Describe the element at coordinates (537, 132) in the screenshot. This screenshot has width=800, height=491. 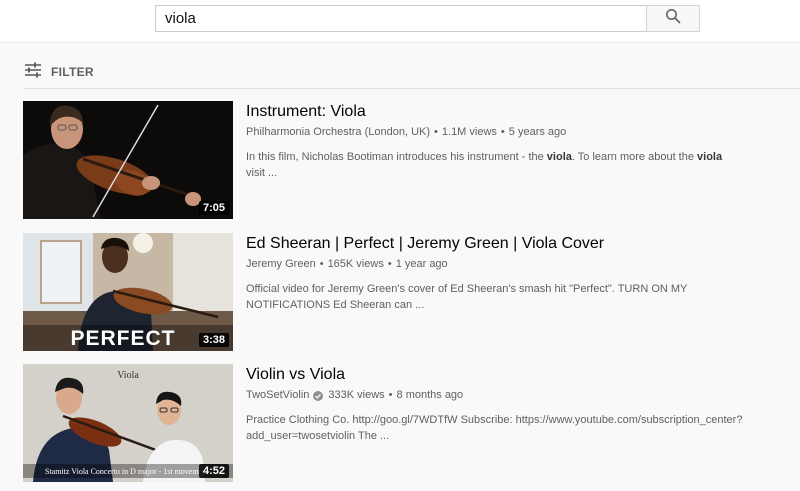
I see `upload-age: 5 years ago` at that location.